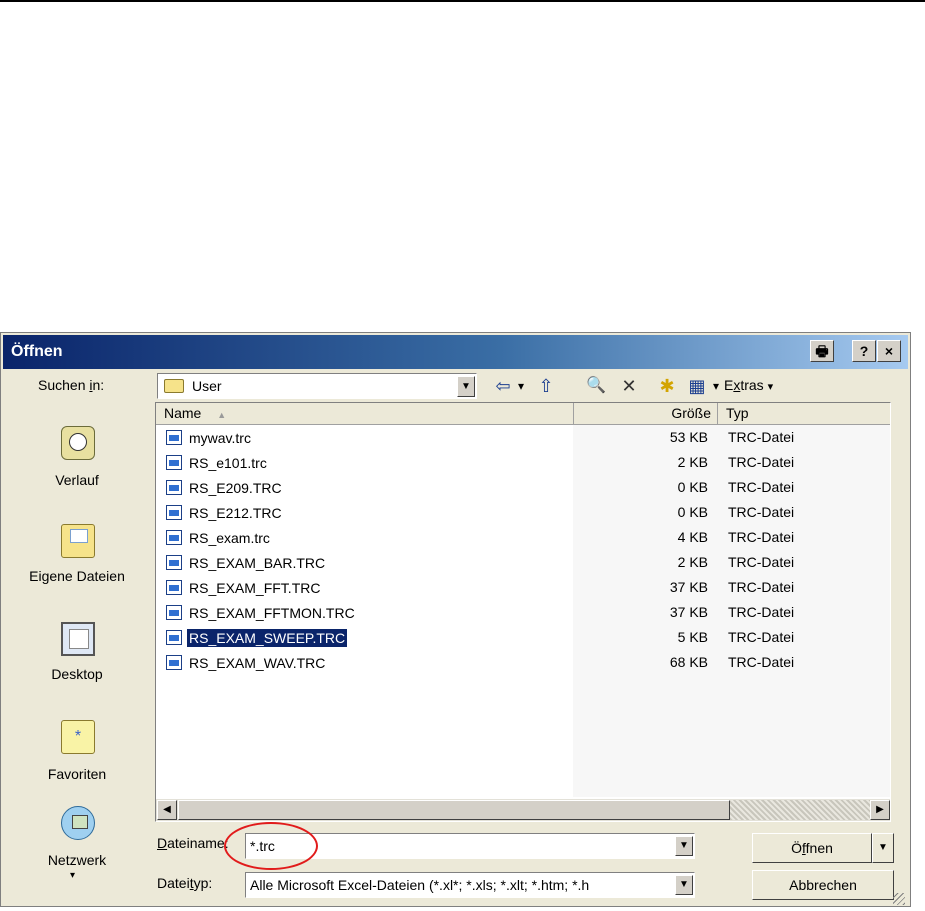 This screenshot has height=911, width=925. What do you see at coordinates (523, 512) in the screenshot?
I see `table-row: RS_E212.TRC 0 KB TRC-Datei` at bounding box center [523, 512].